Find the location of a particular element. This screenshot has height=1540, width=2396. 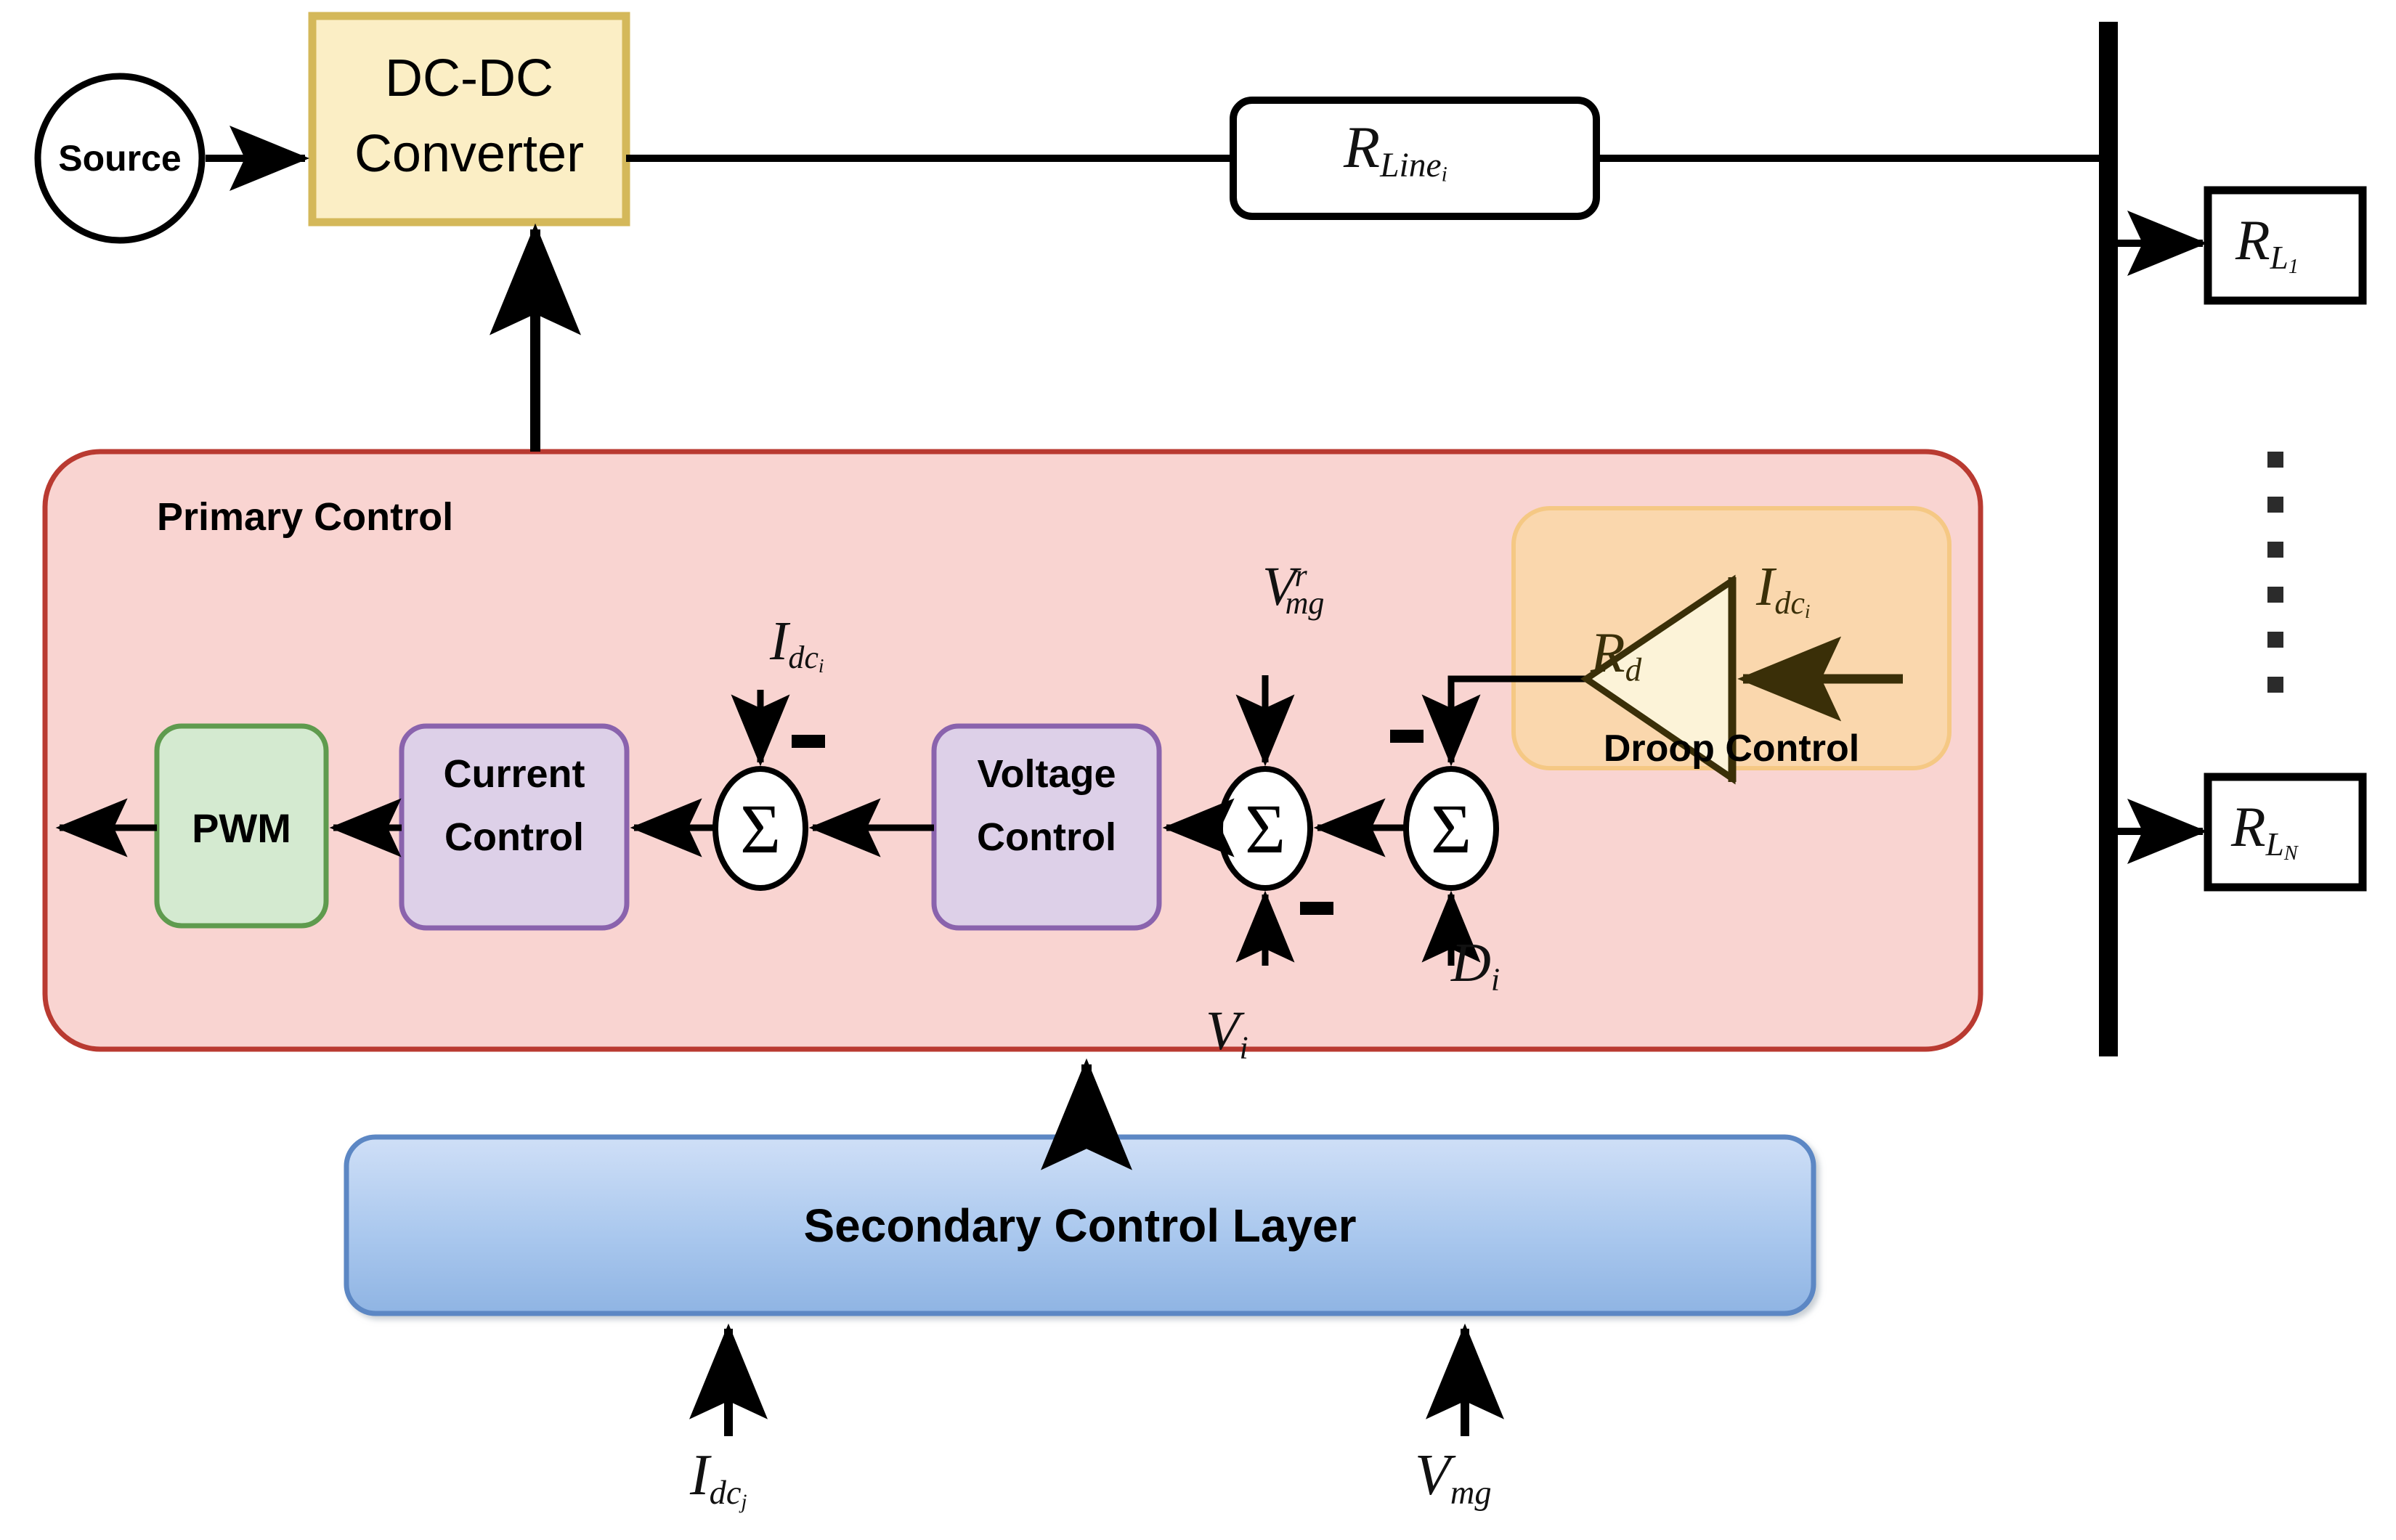

vmg-reference-label: Vrmg is located at coordinates (1293, 589).